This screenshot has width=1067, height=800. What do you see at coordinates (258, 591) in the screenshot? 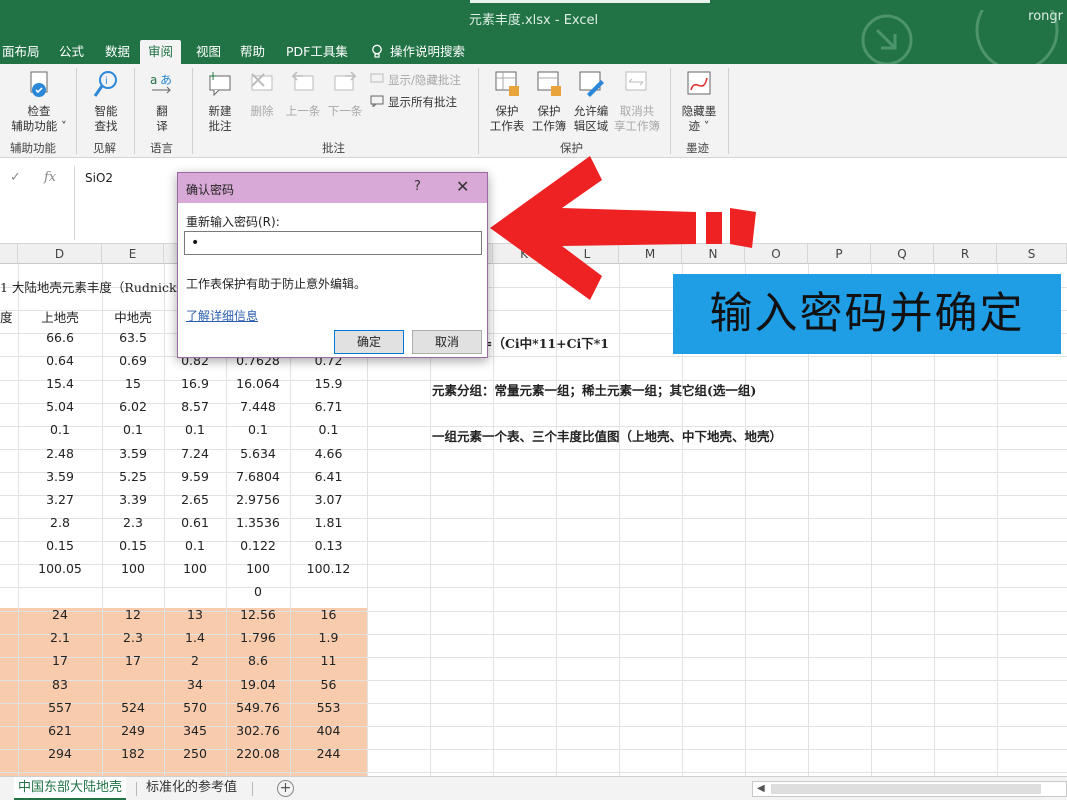
I see `data-cell: 0` at bounding box center [258, 591].